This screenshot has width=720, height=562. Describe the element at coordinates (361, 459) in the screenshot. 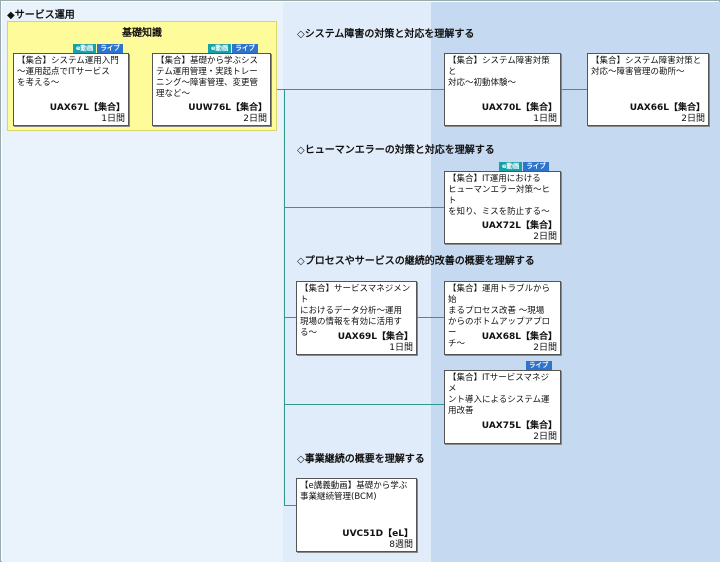

I see `section-heading-bcm: ◇事業継続の概要を理解する` at that location.